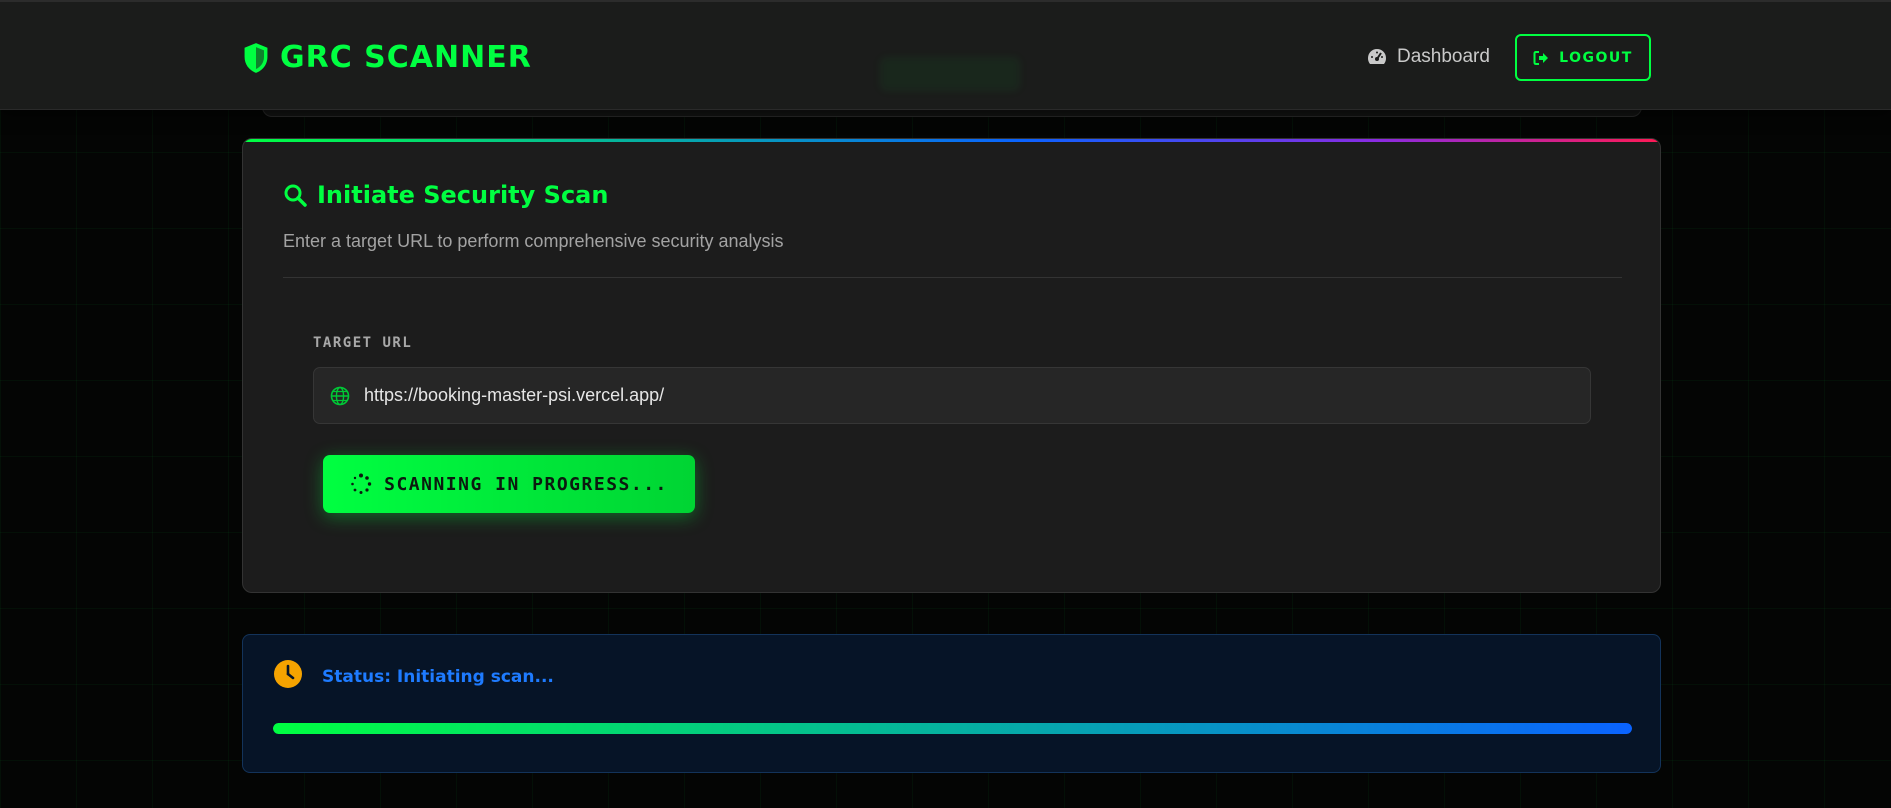 This screenshot has height=808, width=1891. What do you see at coordinates (945, 55) in the screenshot?
I see `top-navbar: GRC SCANNER Dashboard LOGOUT` at bounding box center [945, 55].